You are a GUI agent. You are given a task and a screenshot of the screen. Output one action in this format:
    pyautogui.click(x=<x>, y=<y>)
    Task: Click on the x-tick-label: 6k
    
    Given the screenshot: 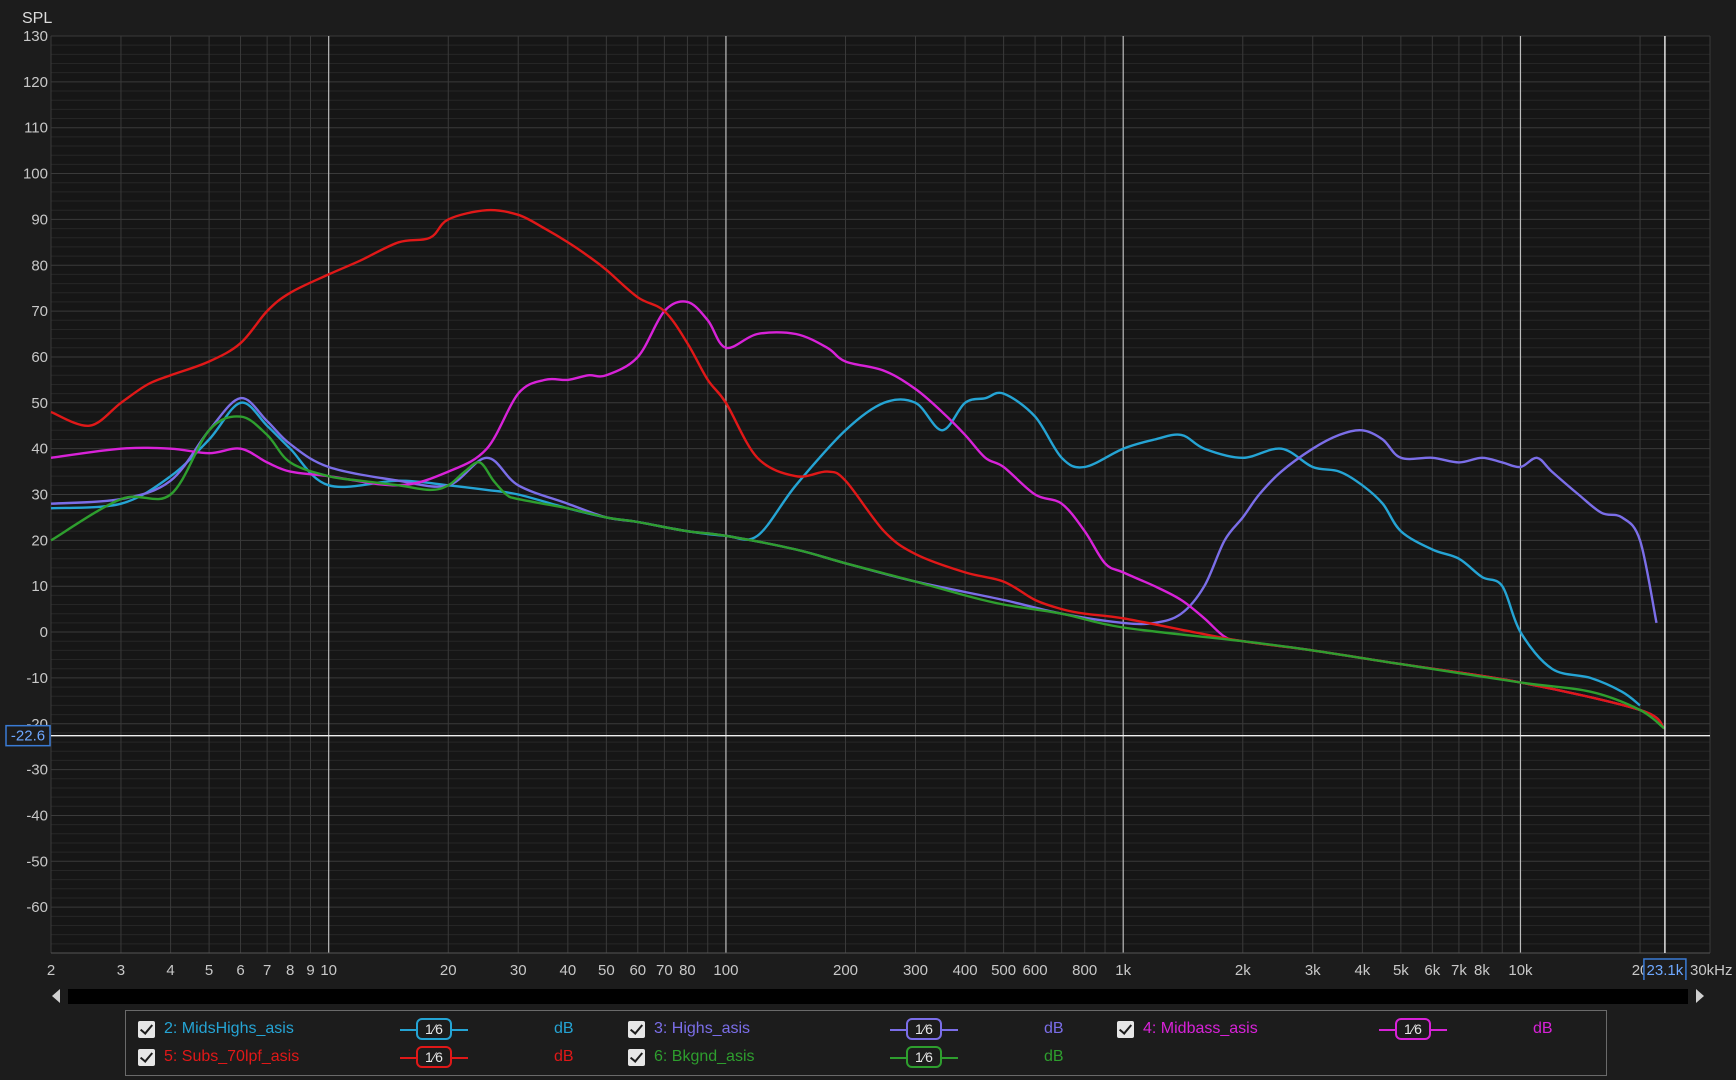 What is the action you would take?
    pyautogui.click(x=1432, y=970)
    